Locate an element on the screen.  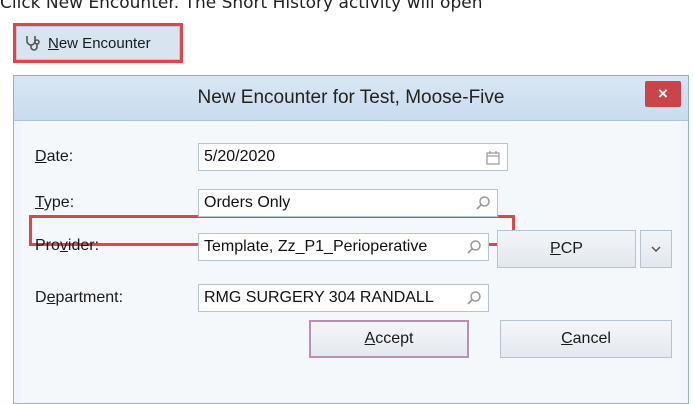
date-field: 5/20/2020 is located at coordinates (353, 157).